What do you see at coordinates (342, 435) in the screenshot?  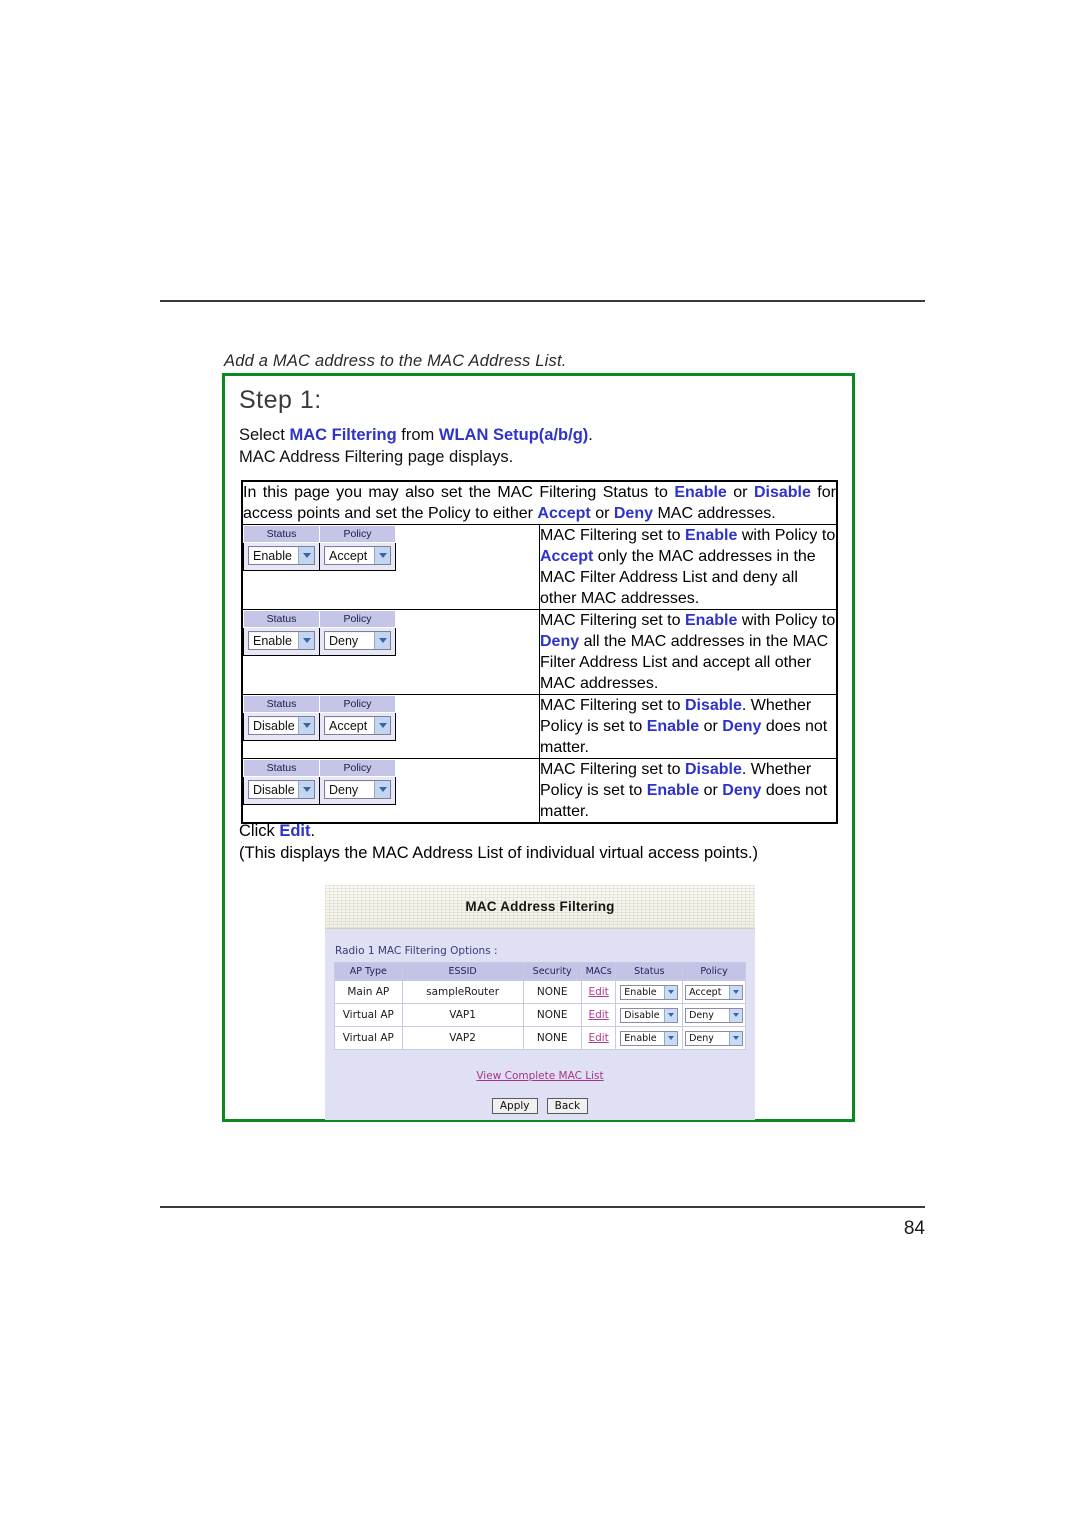 I see `mac-filtering-link: MAC Filtering` at bounding box center [342, 435].